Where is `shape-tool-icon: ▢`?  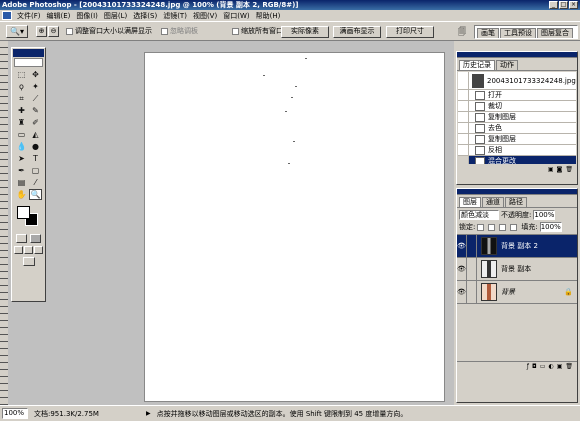
shape-tool-icon: ▢ is located at coordinates (35, 170).